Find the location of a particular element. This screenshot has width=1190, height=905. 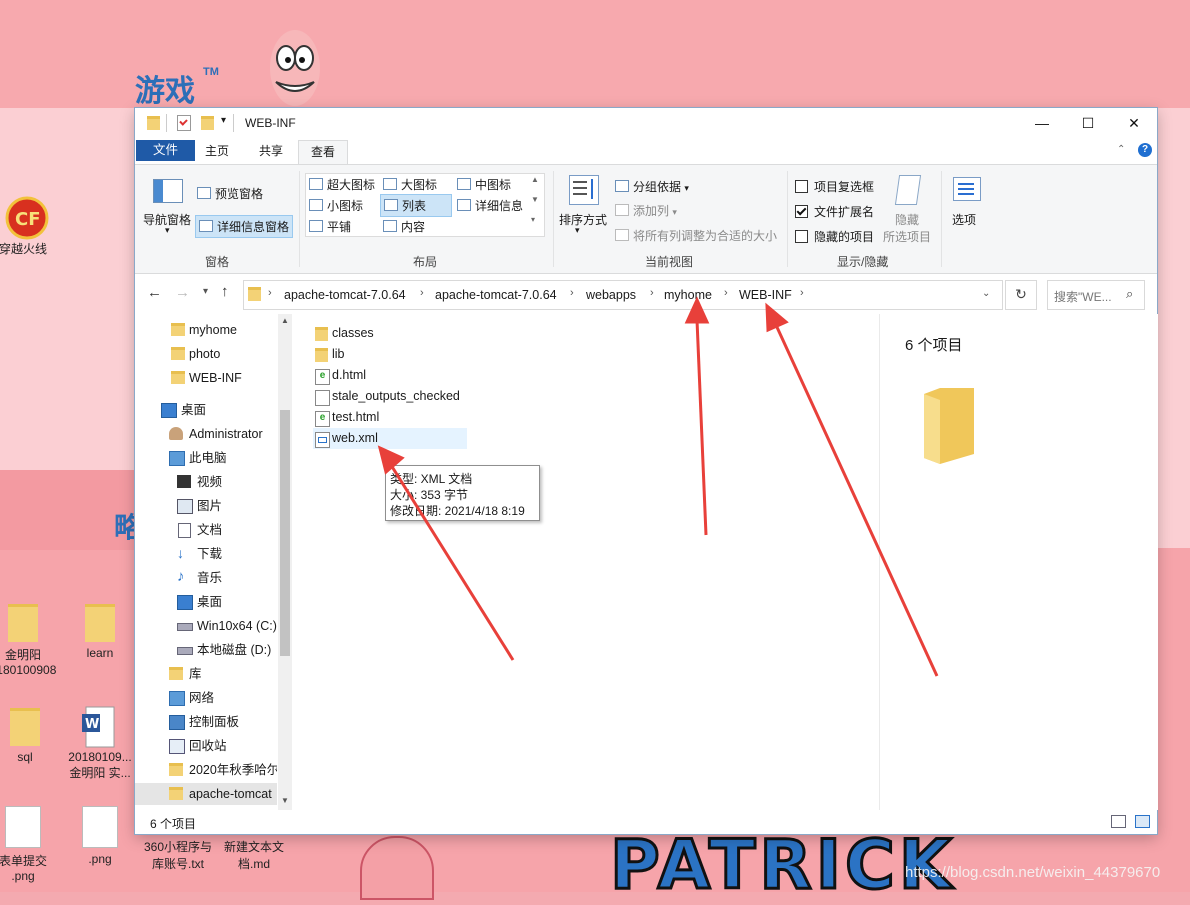

collapse-ribbon-icon: ⌃ is located at coordinates (1121, 149).